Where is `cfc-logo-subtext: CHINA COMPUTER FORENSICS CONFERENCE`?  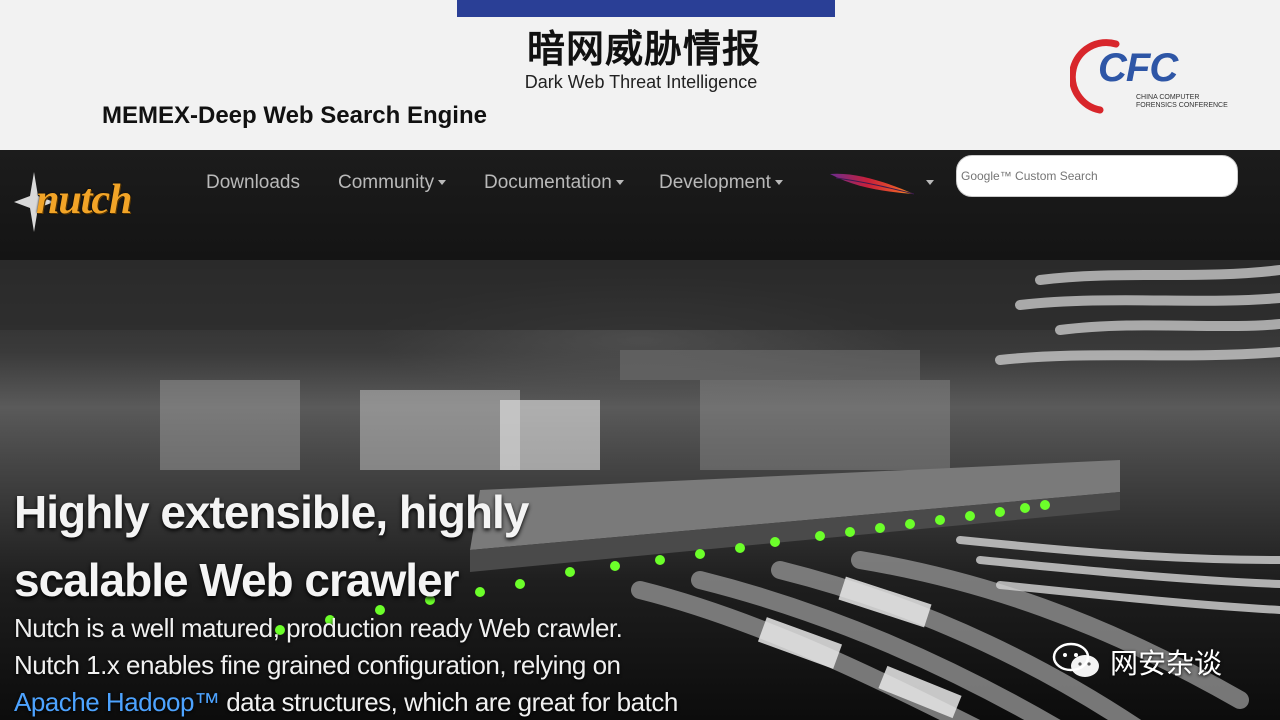
cfc-logo-subtext: CHINA COMPUTER FORENSICS CONFERENCE is located at coordinates (1186, 102).